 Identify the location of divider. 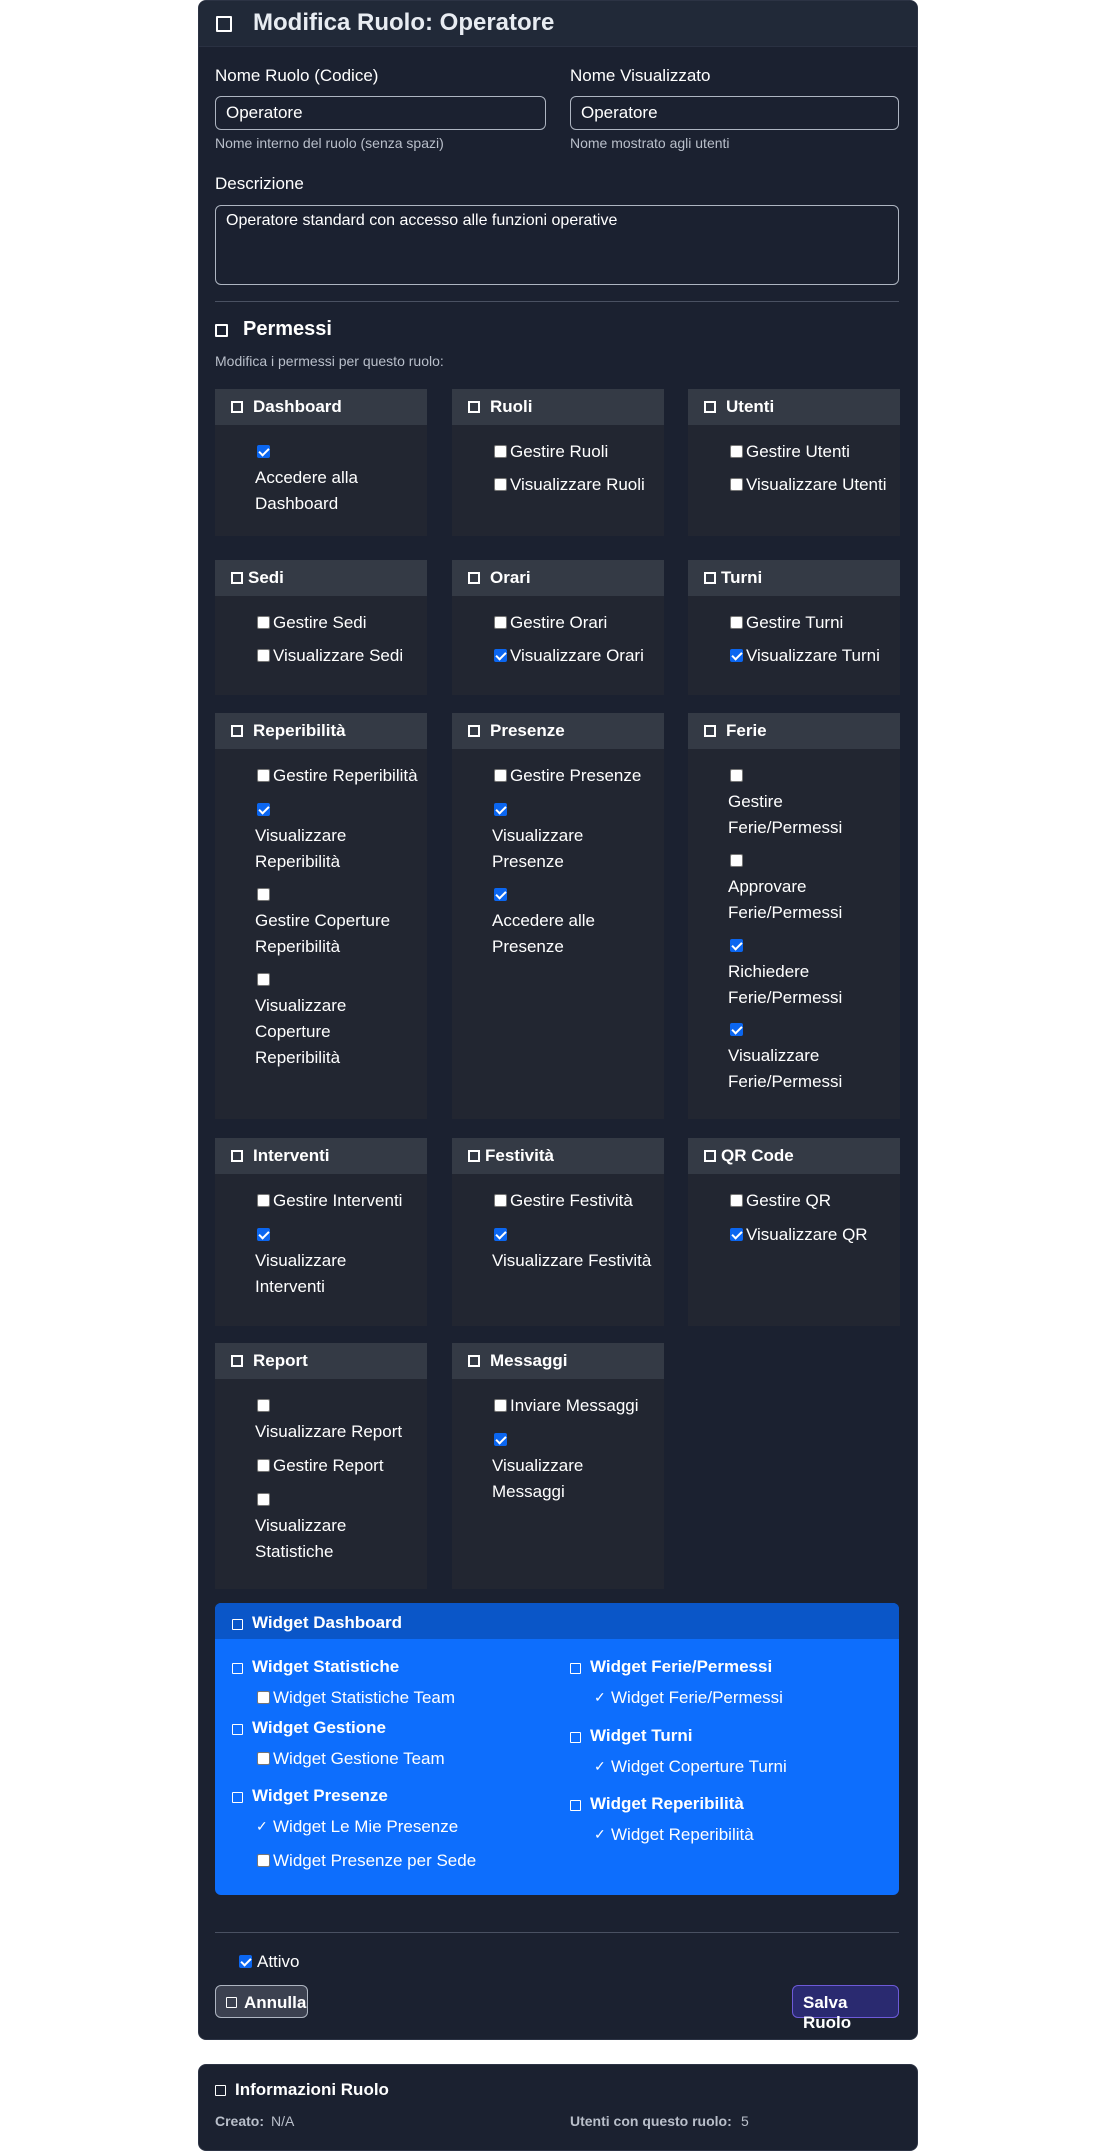
(557, 301).